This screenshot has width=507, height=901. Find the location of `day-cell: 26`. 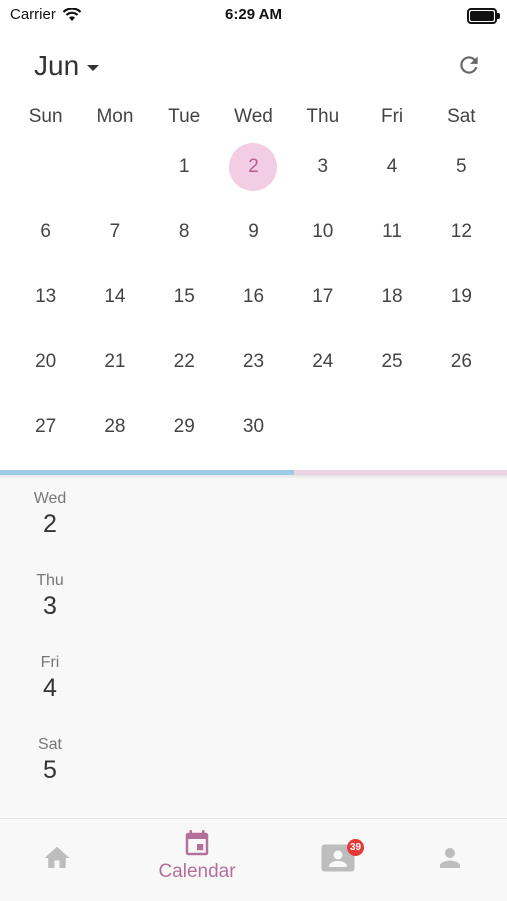

day-cell: 26 is located at coordinates (461, 361).